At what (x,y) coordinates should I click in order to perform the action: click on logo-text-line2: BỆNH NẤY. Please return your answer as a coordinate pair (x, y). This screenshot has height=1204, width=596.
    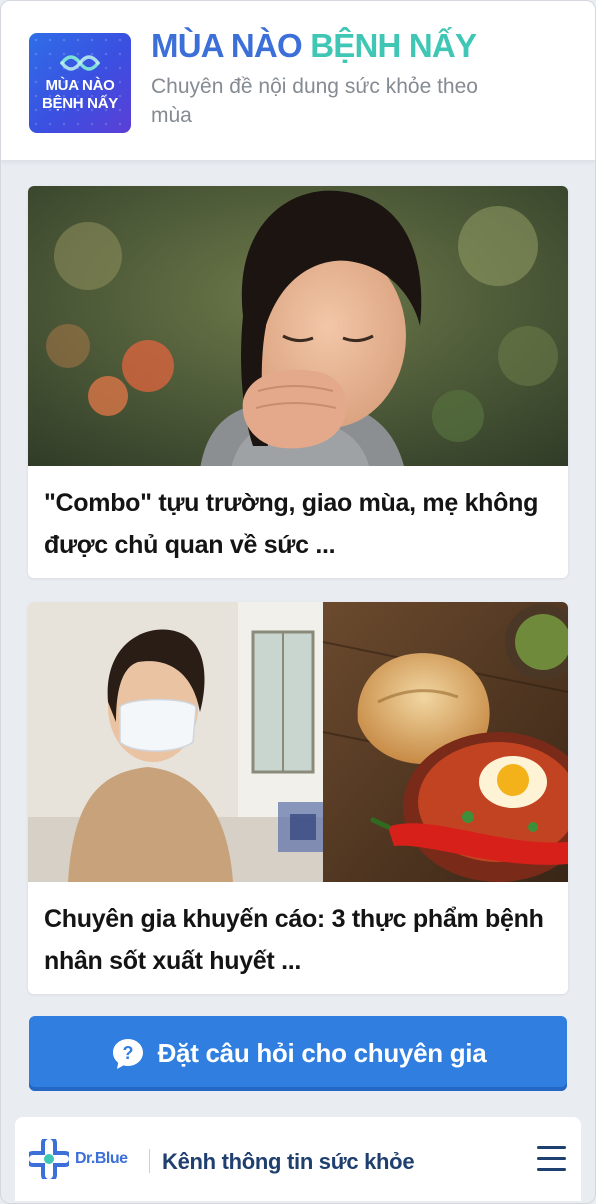
    Looking at the image, I should click on (80, 103).